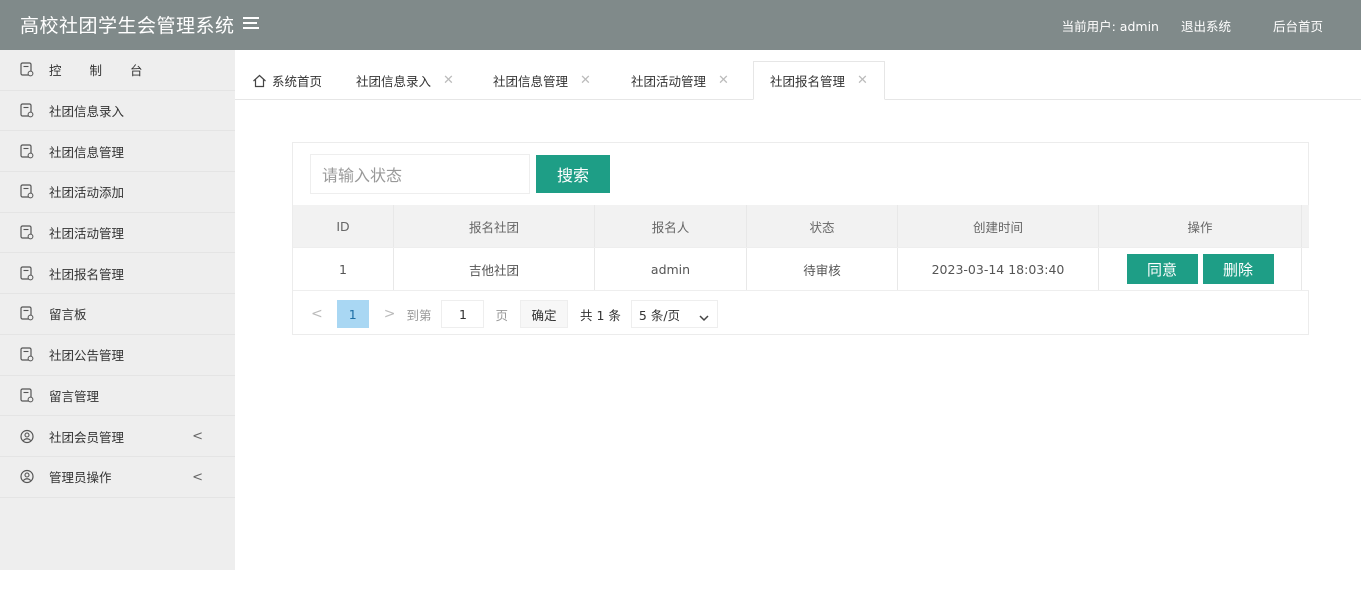 The image size is (1361, 611). Describe the element at coordinates (87, 152) in the screenshot. I see `sidebar-item-label: 社团信息管理` at that location.